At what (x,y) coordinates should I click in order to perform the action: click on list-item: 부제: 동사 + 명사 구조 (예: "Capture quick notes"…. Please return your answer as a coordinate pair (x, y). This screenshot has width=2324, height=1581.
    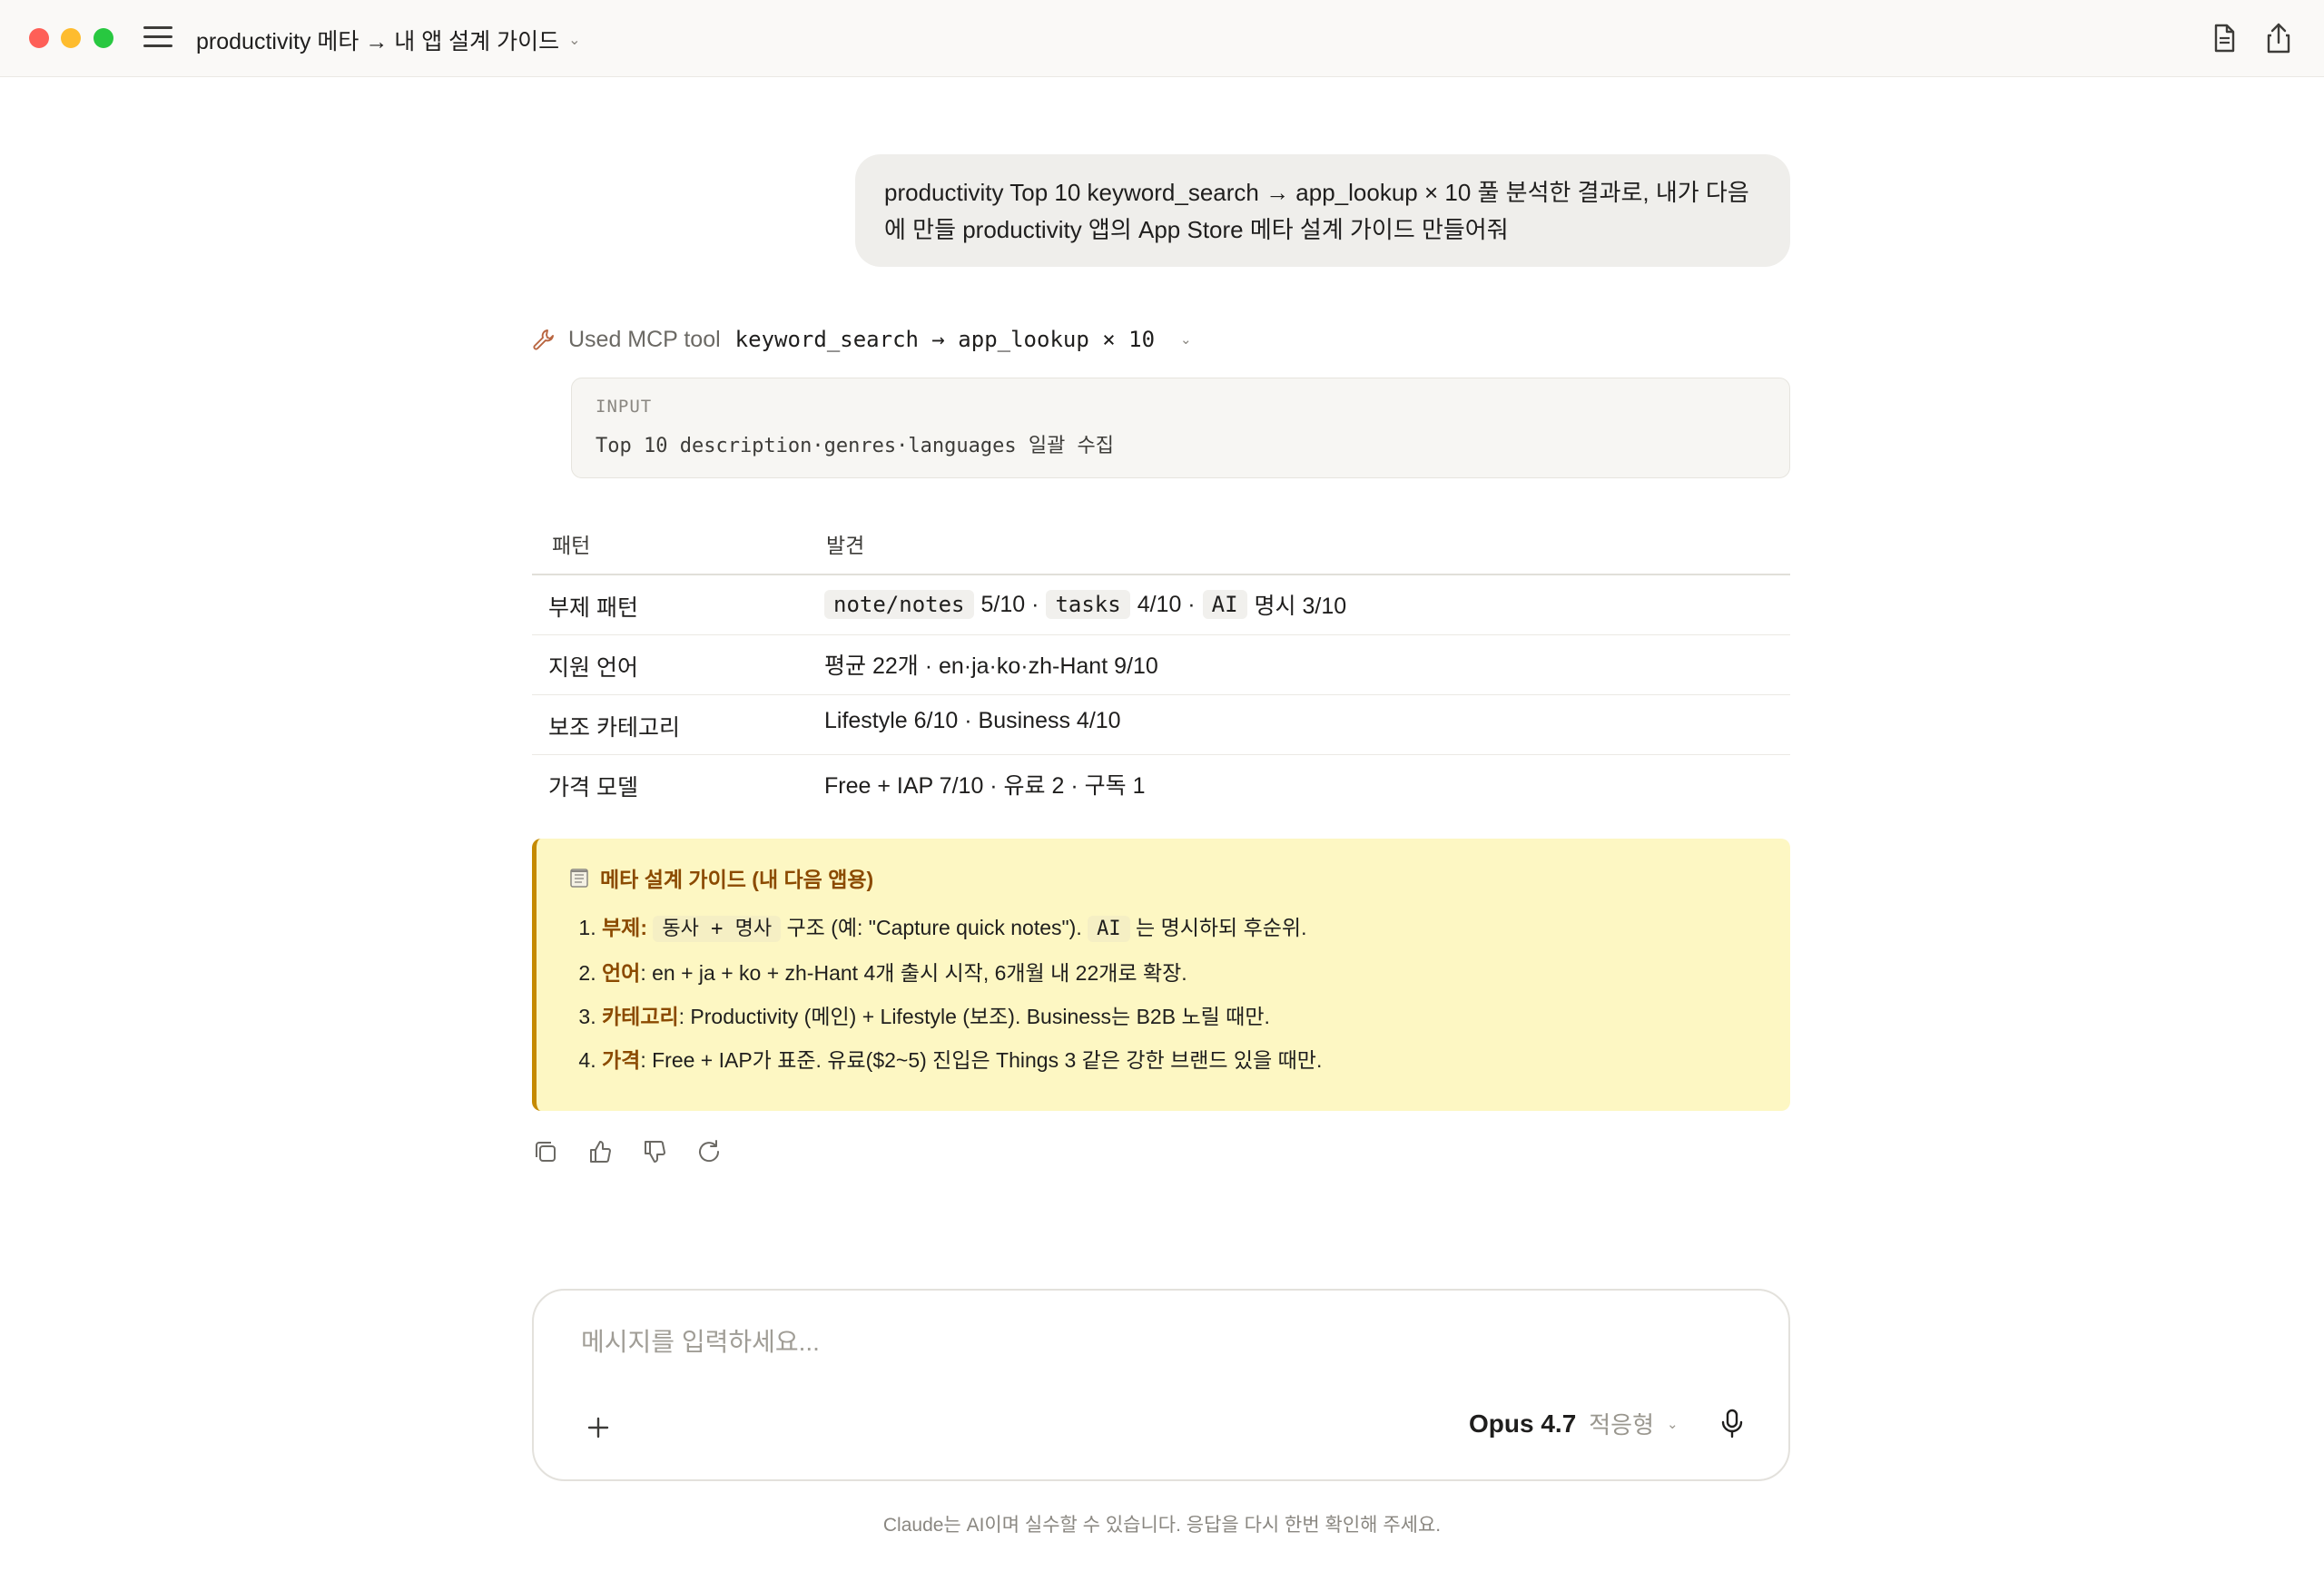
    Looking at the image, I should click on (1180, 928).